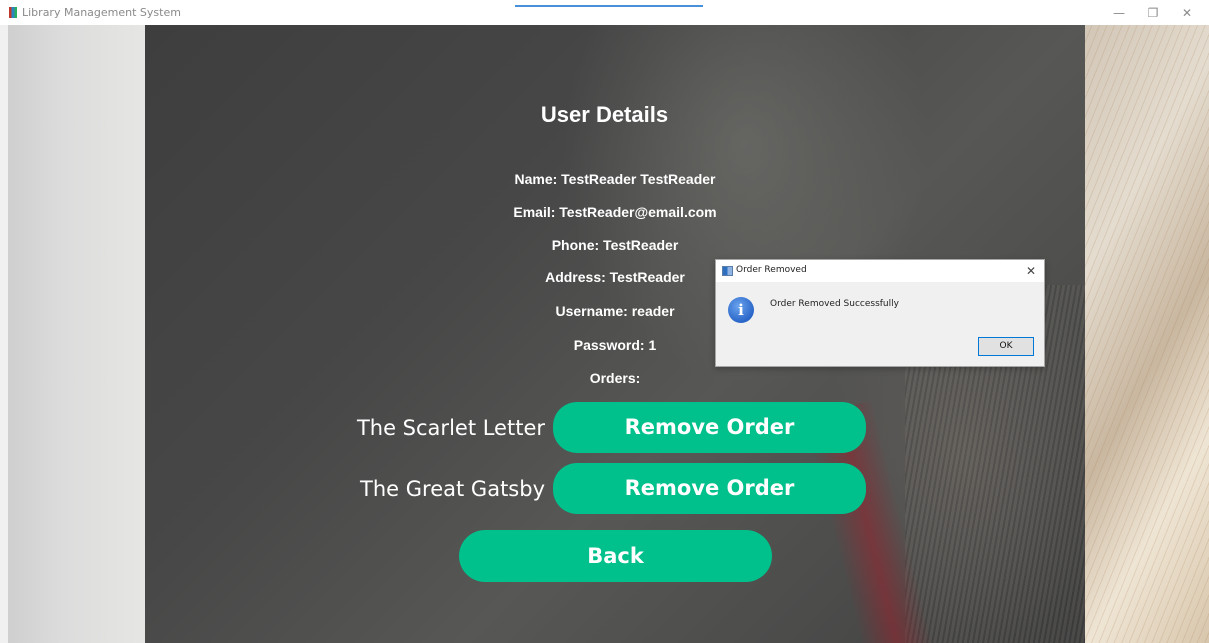 The image size is (1209, 643). Describe the element at coordinates (13, 12) in the screenshot. I see `app-icon` at that location.